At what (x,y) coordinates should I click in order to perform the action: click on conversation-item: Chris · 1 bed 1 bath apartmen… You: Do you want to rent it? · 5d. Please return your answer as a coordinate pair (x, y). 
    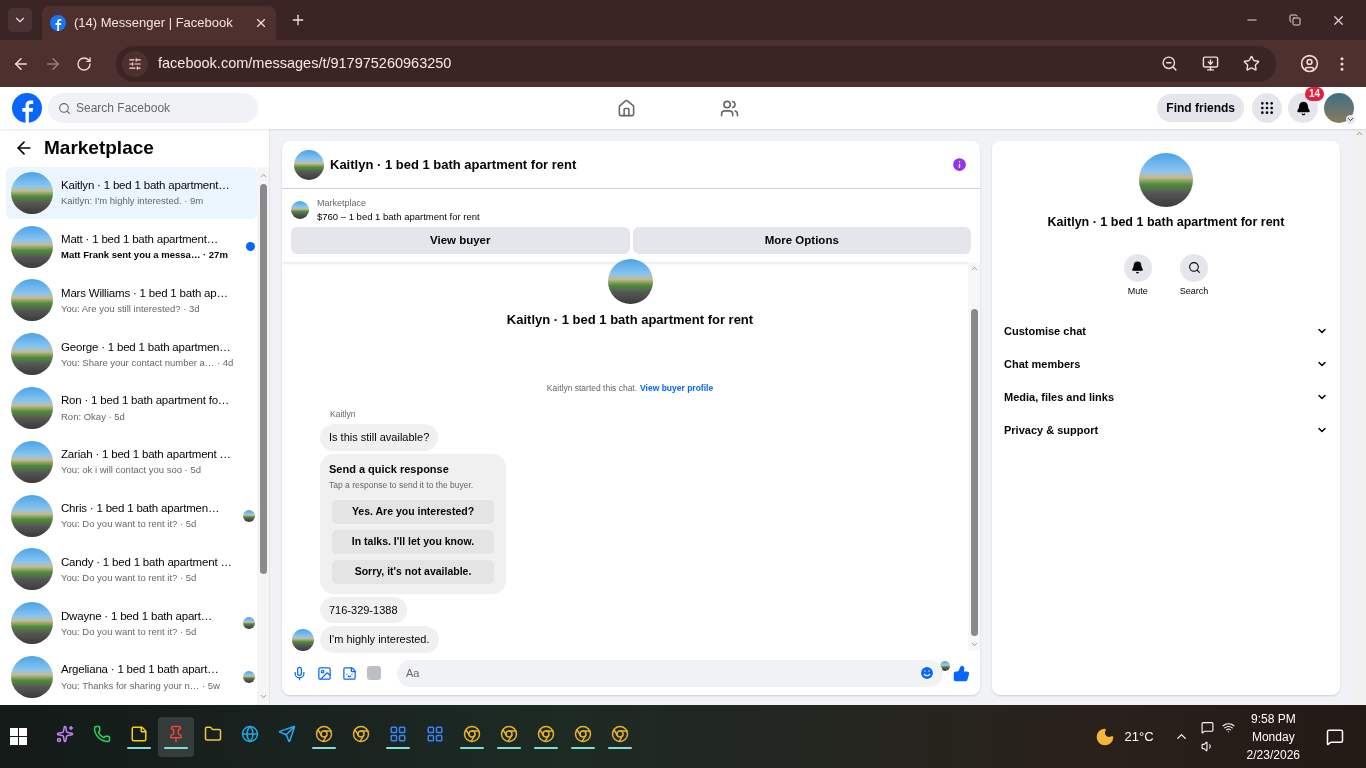
    Looking at the image, I should click on (131, 515).